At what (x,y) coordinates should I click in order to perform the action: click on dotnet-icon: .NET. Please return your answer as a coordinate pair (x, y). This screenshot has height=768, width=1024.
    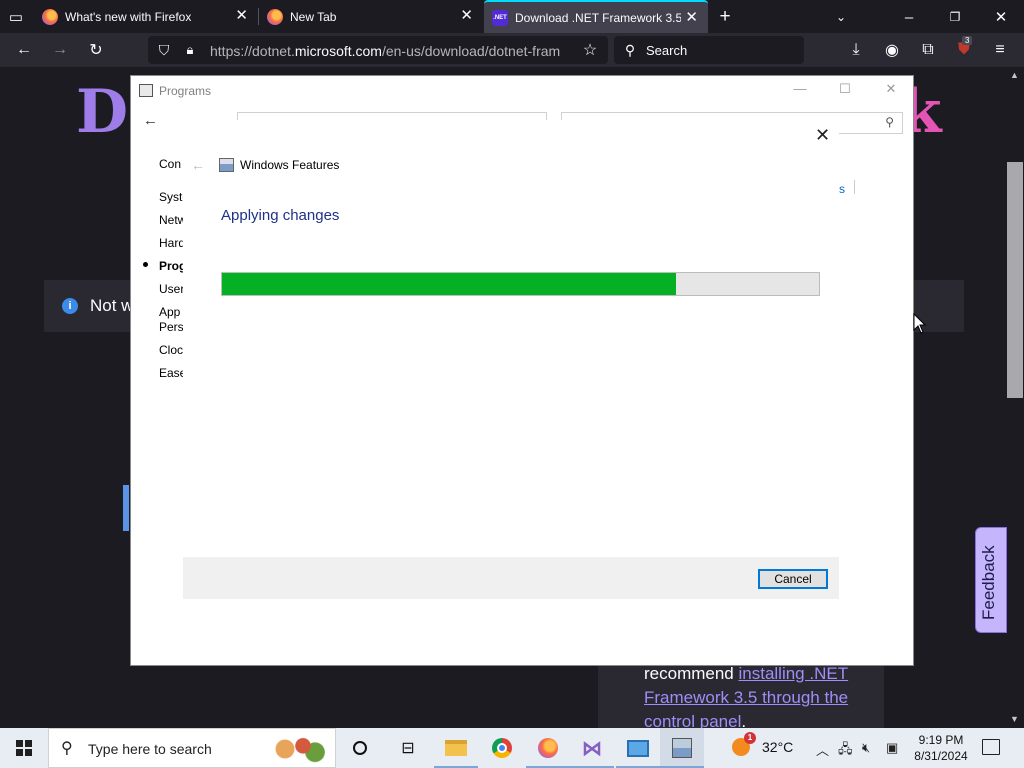
    Looking at the image, I should click on (500, 17).